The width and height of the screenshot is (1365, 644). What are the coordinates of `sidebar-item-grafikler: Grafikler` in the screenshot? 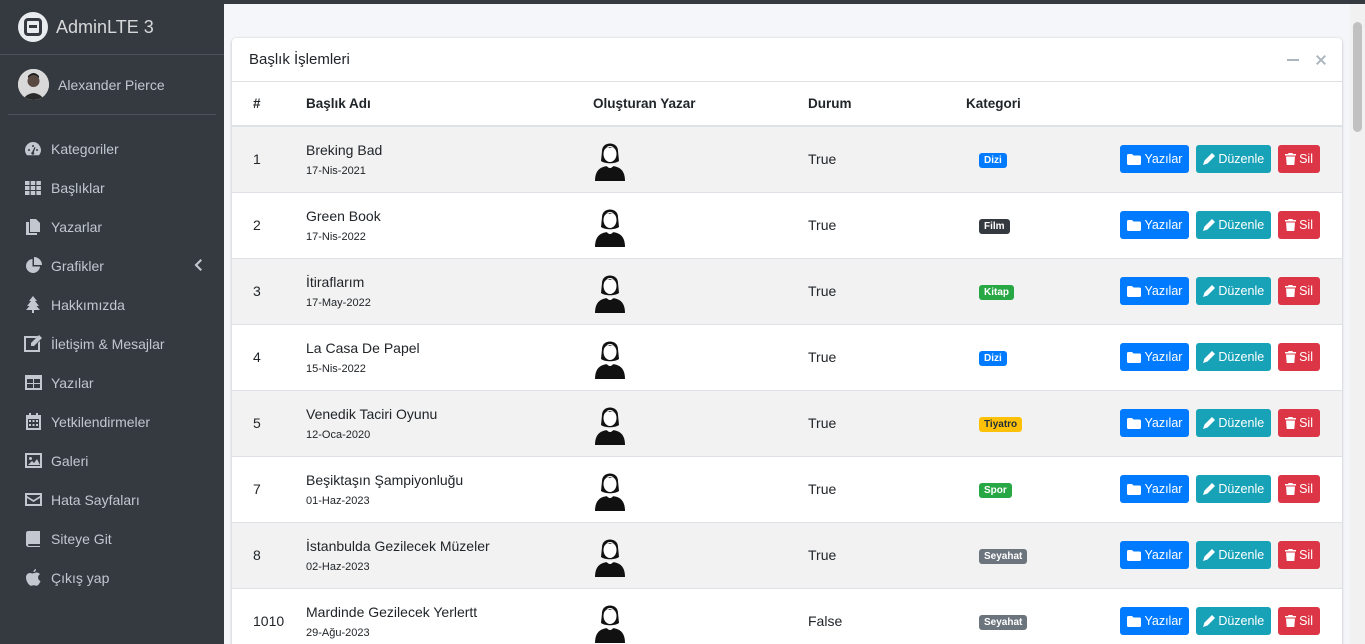 It's located at (112, 265).